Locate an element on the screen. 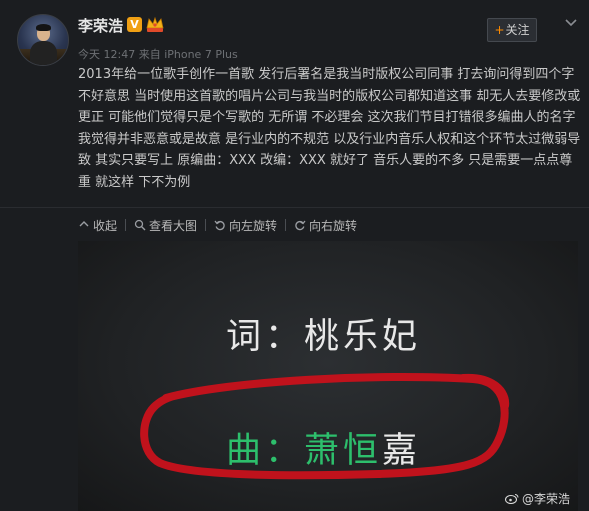 This screenshot has height=511, width=589. composer-credit-last: 嘉 is located at coordinates (402, 451).